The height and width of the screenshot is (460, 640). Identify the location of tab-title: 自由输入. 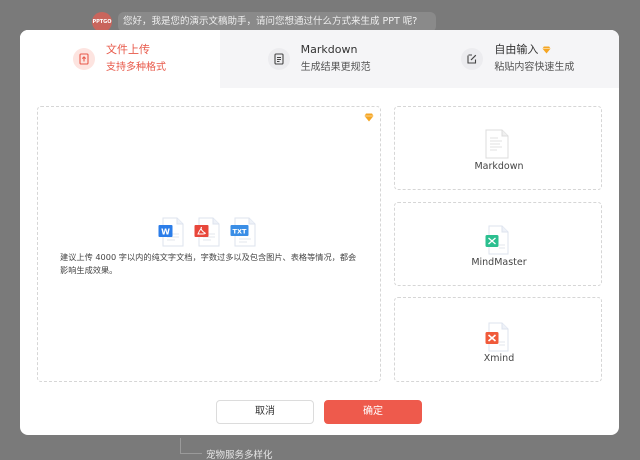
(534, 50).